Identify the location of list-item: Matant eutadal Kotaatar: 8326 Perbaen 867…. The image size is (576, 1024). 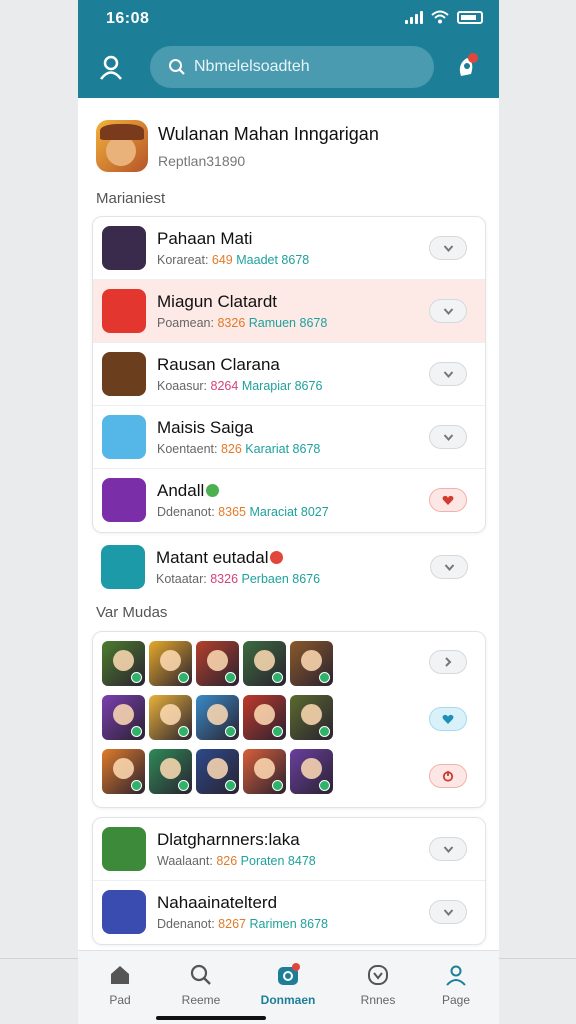
(289, 567).